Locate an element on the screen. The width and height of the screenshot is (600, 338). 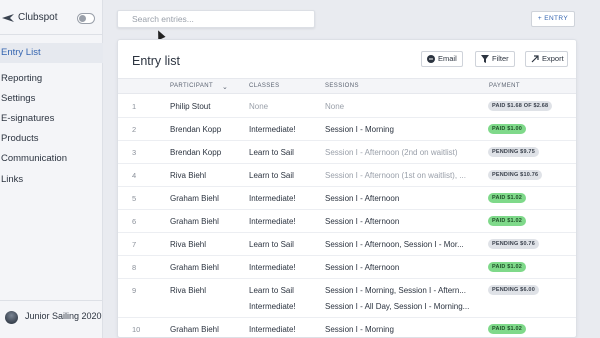
sidebar-item-products: Products is located at coordinates (51, 139).